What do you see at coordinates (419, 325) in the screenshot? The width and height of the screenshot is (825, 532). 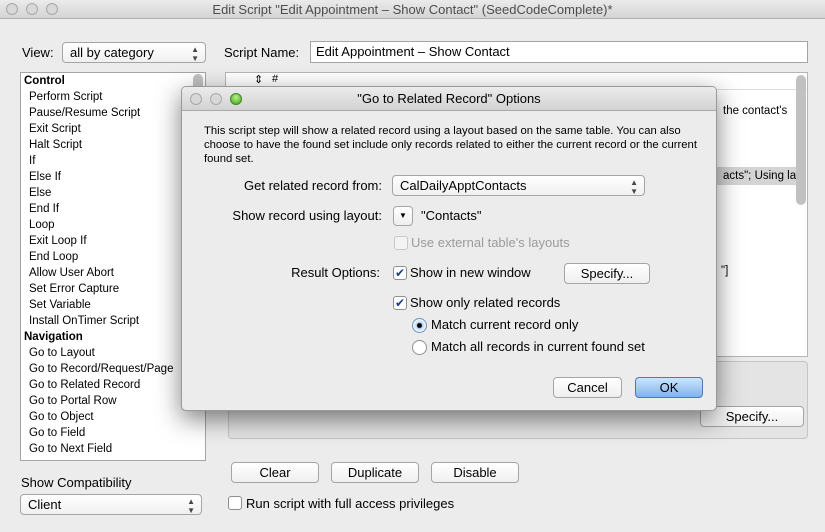 I see `match-current-radio` at bounding box center [419, 325].